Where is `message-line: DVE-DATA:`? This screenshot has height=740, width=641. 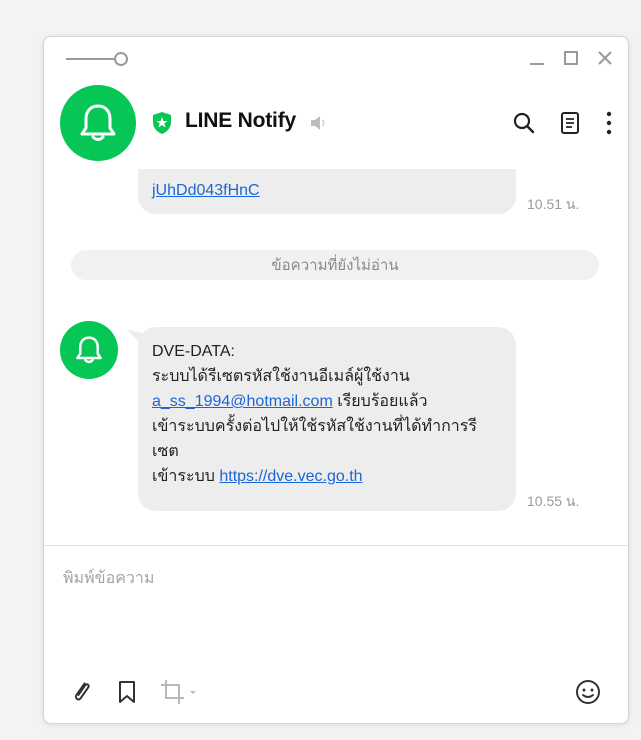 message-line: DVE-DATA: is located at coordinates (193, 351).